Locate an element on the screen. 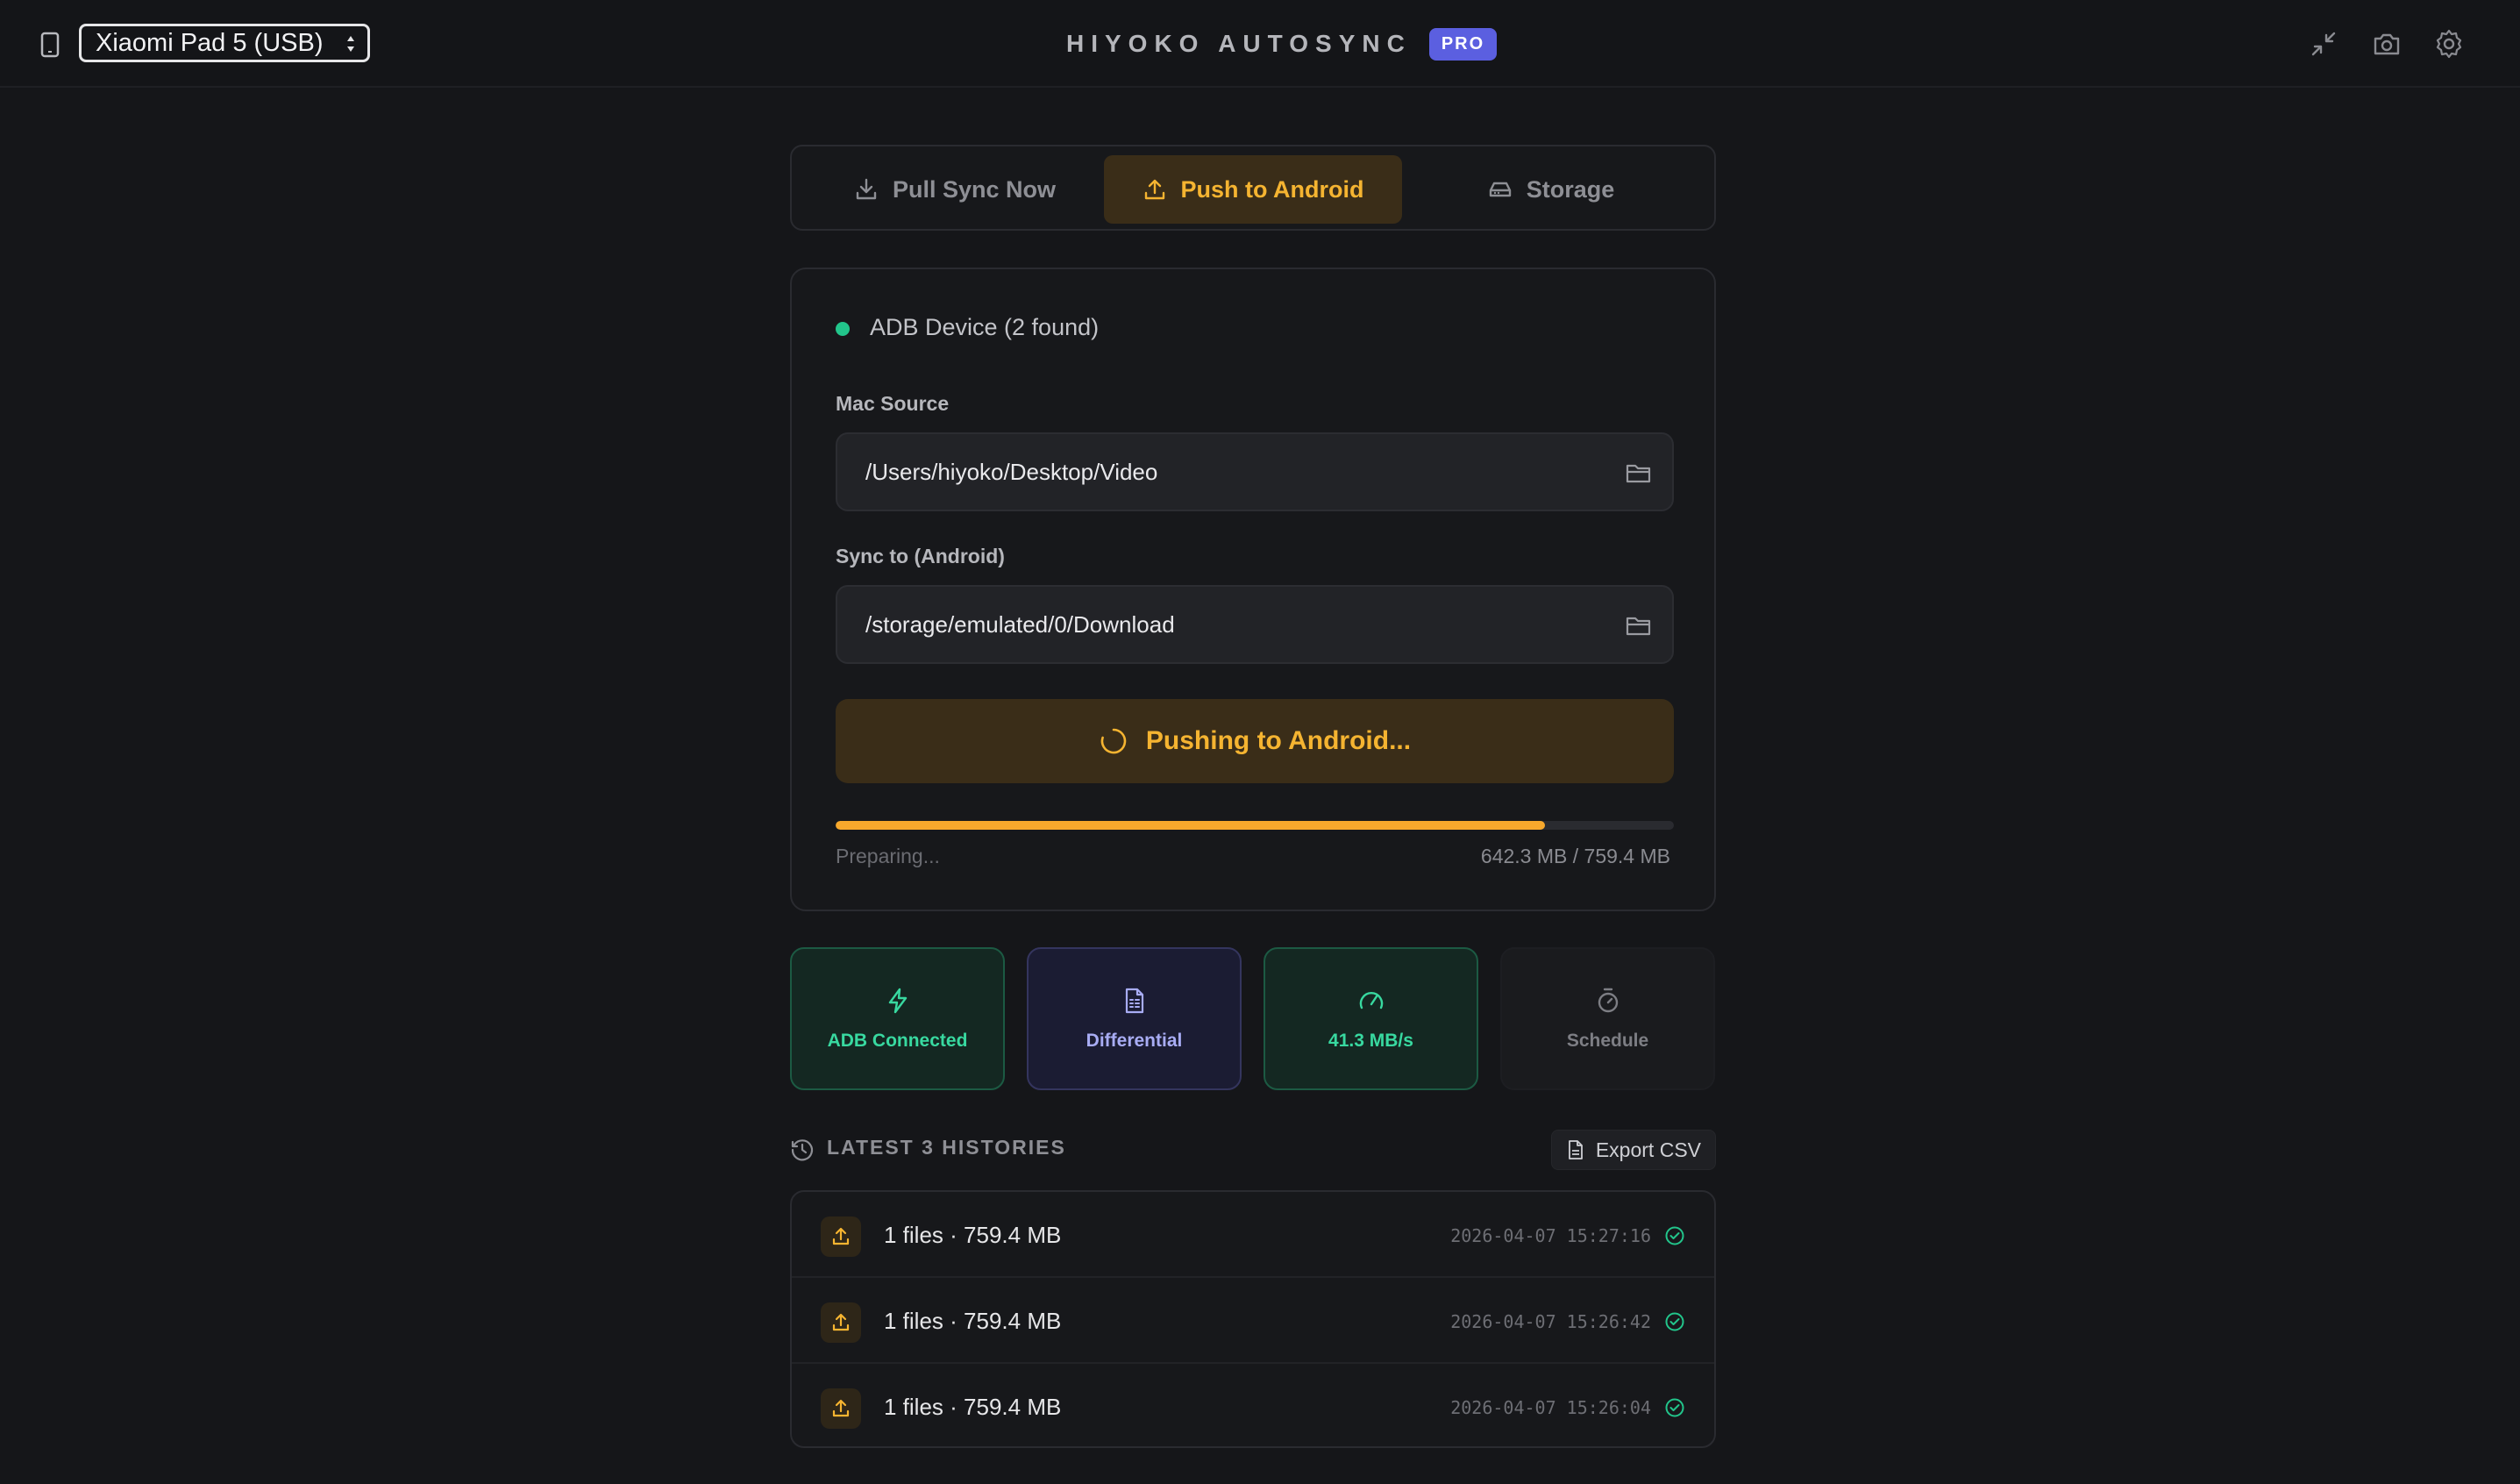  camera-icon is located at coordinates (2387, 44).